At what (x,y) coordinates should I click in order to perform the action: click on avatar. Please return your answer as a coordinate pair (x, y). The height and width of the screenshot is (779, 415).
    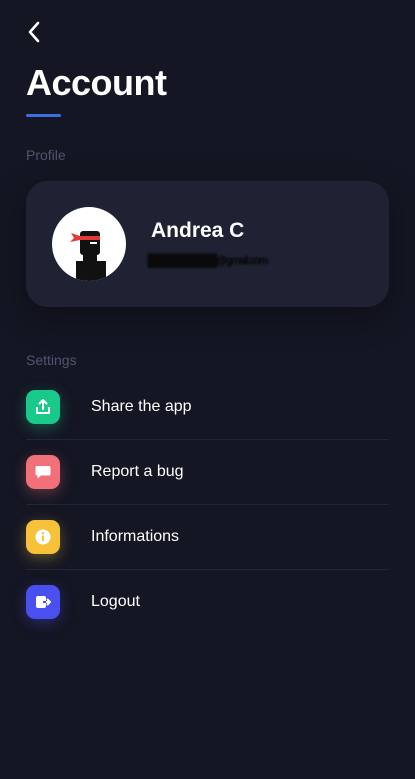
    Looking at the image, I should click on (89, 244).